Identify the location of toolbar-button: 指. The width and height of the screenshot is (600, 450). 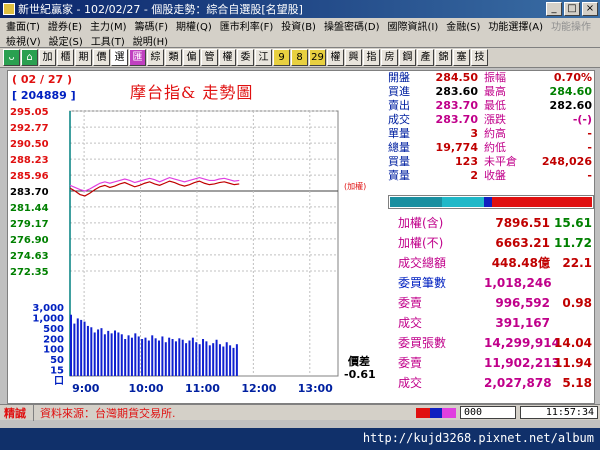
(371, 57).